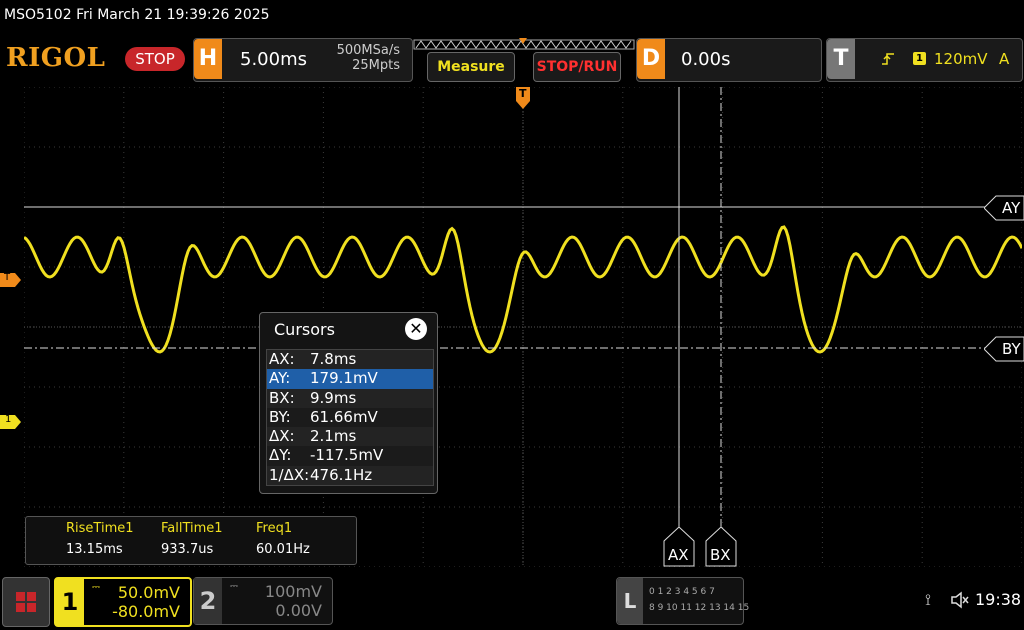 The width and height of the screenshot is (1024, 630). I want to click on measurement-fall-time: FallTime1 933.7us, so click(192, 539).